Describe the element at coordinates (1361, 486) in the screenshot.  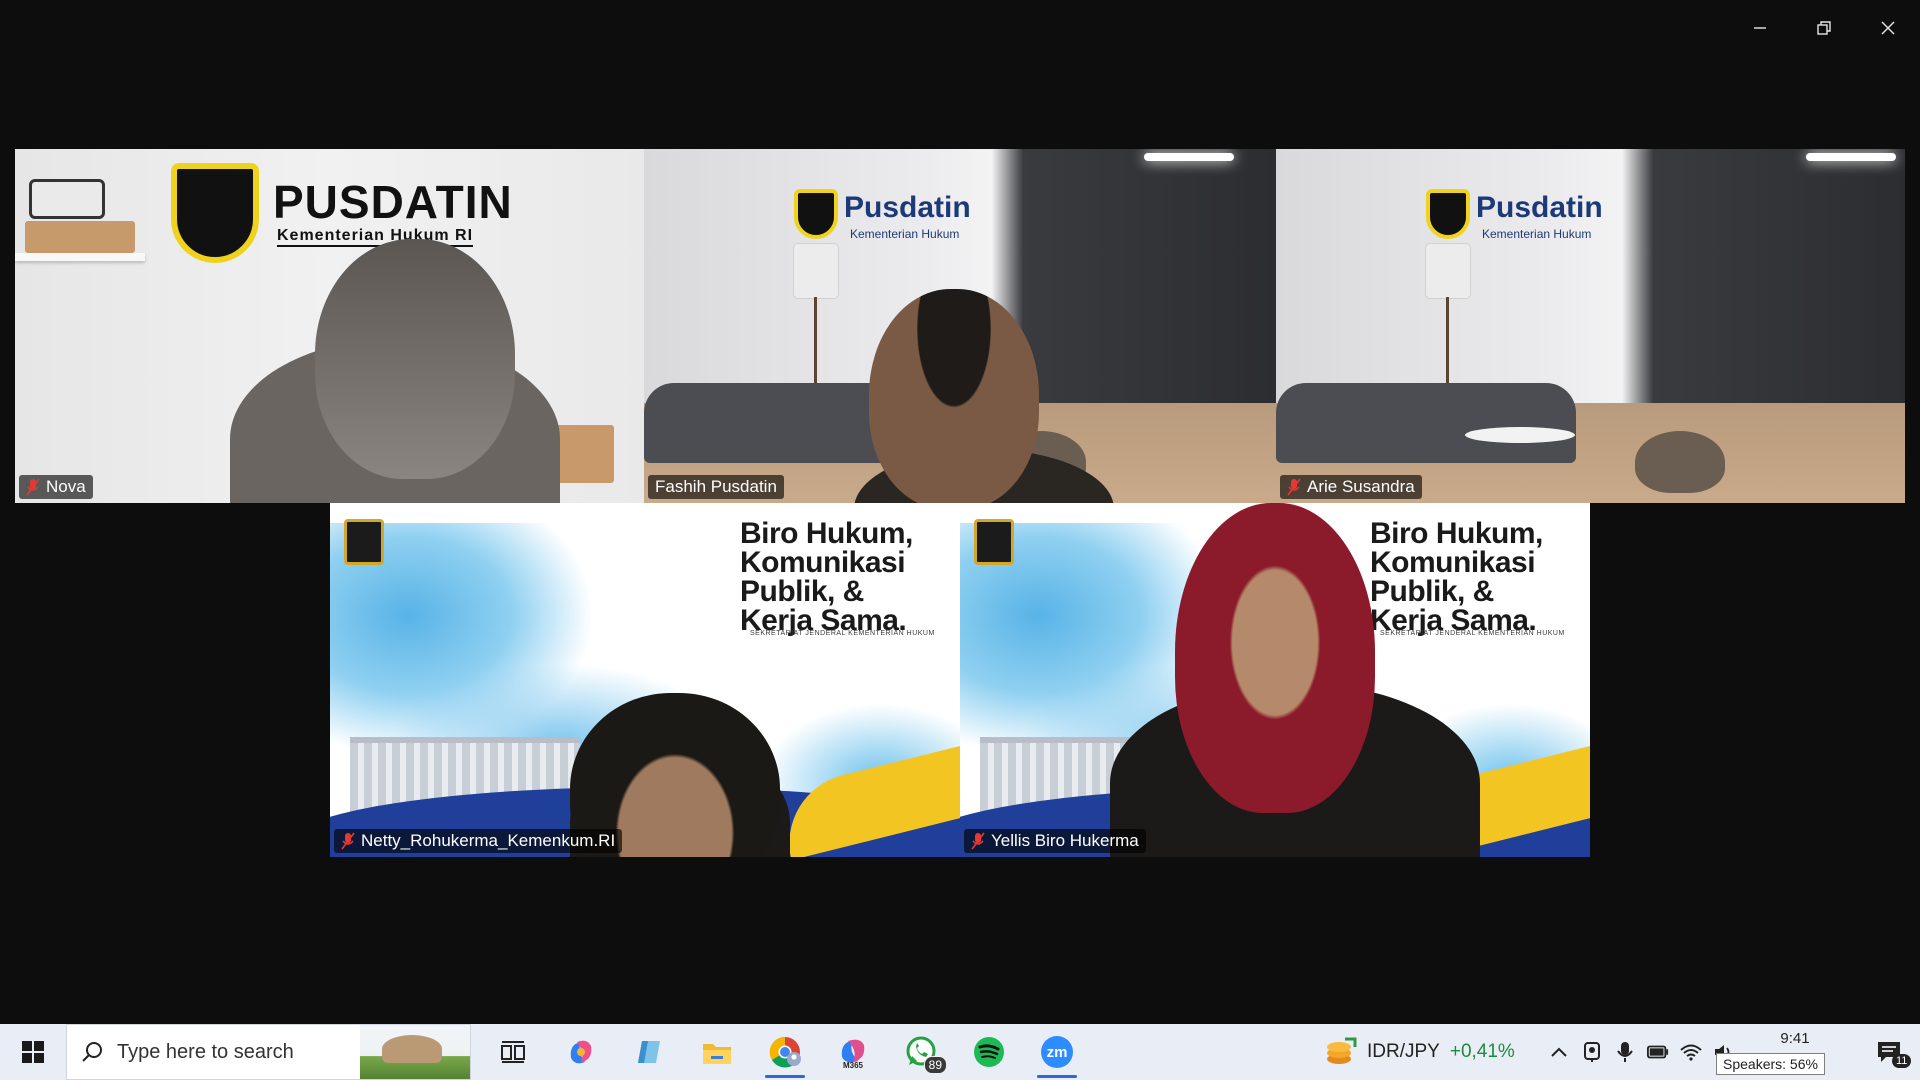
I see `participant-name: Arie Susandra` at that location.